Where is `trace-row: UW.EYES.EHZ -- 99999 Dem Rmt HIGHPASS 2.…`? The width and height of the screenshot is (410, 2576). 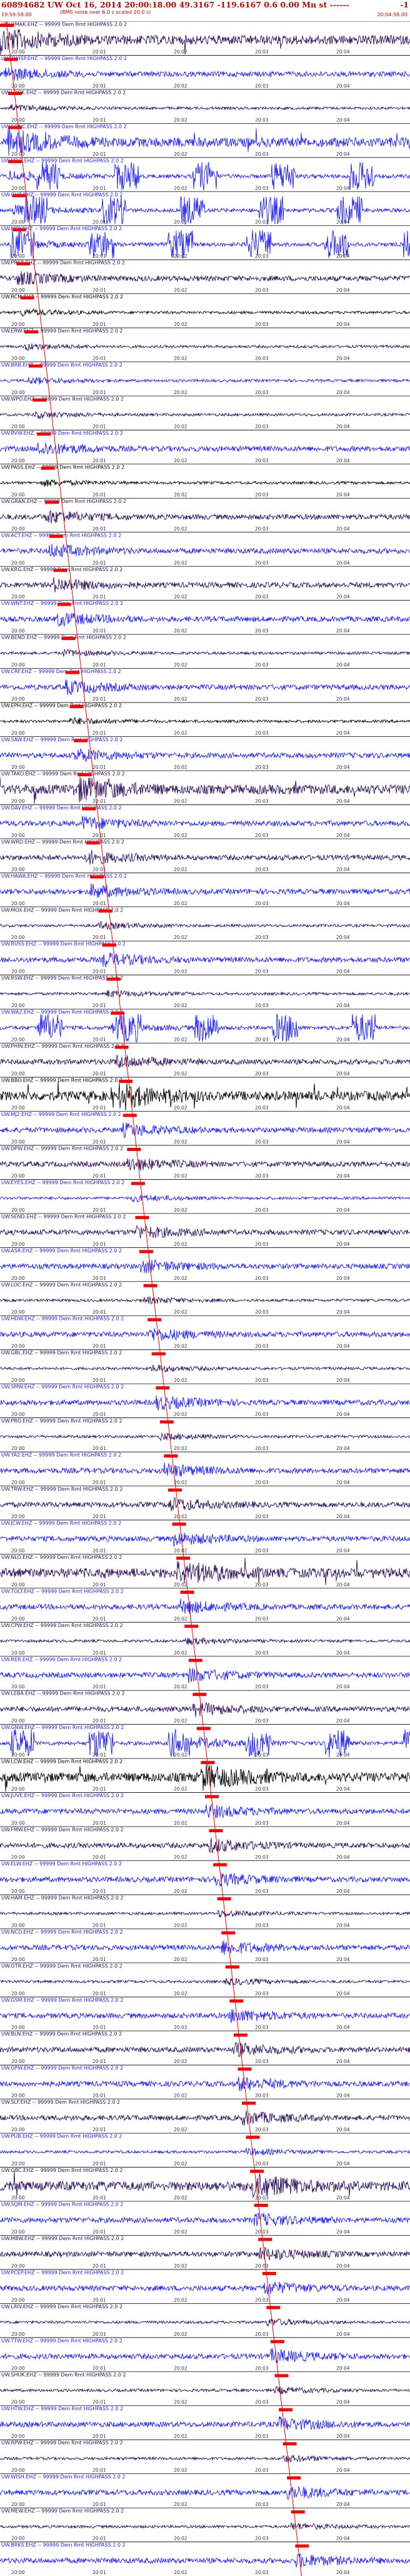 trace-row: UW.EYES.EHZ -- 99999 Dem Rmt HIGHPASS 2.… is located at coordinates (205, 1196).